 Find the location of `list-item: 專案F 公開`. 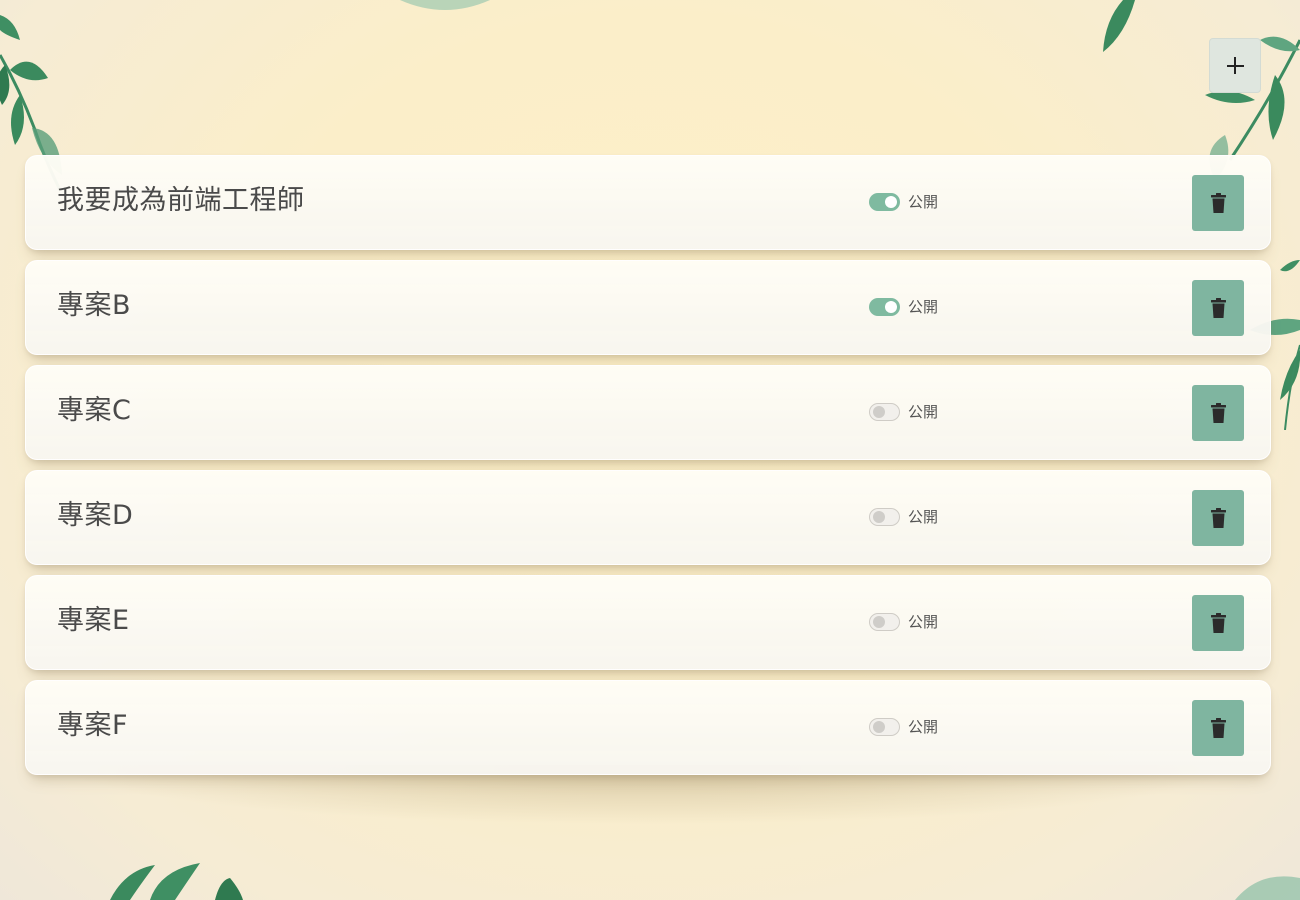

list-item: 專案F 公開 is located at coordinates (648, 727).